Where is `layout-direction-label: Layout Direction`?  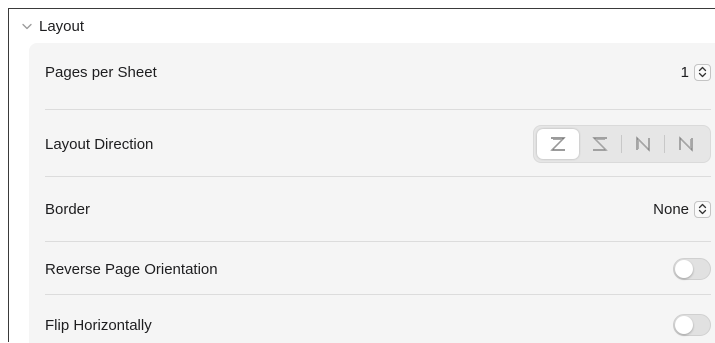 layout-direction-label: Layout Direction is located at coordinates (99, 144).